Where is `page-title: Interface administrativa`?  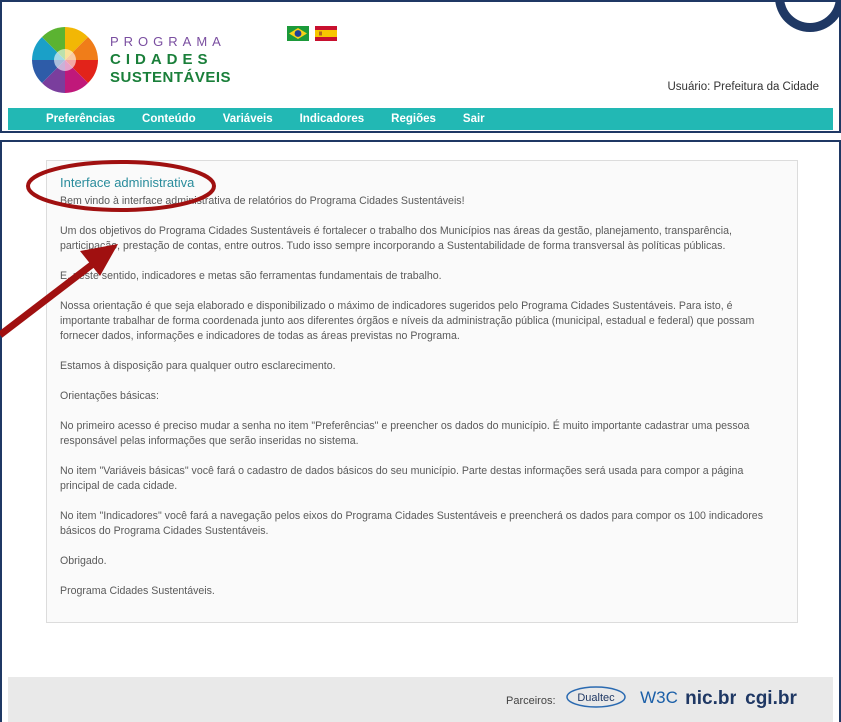
page-title: Interface administrativa is located at coordinates (127, 182).